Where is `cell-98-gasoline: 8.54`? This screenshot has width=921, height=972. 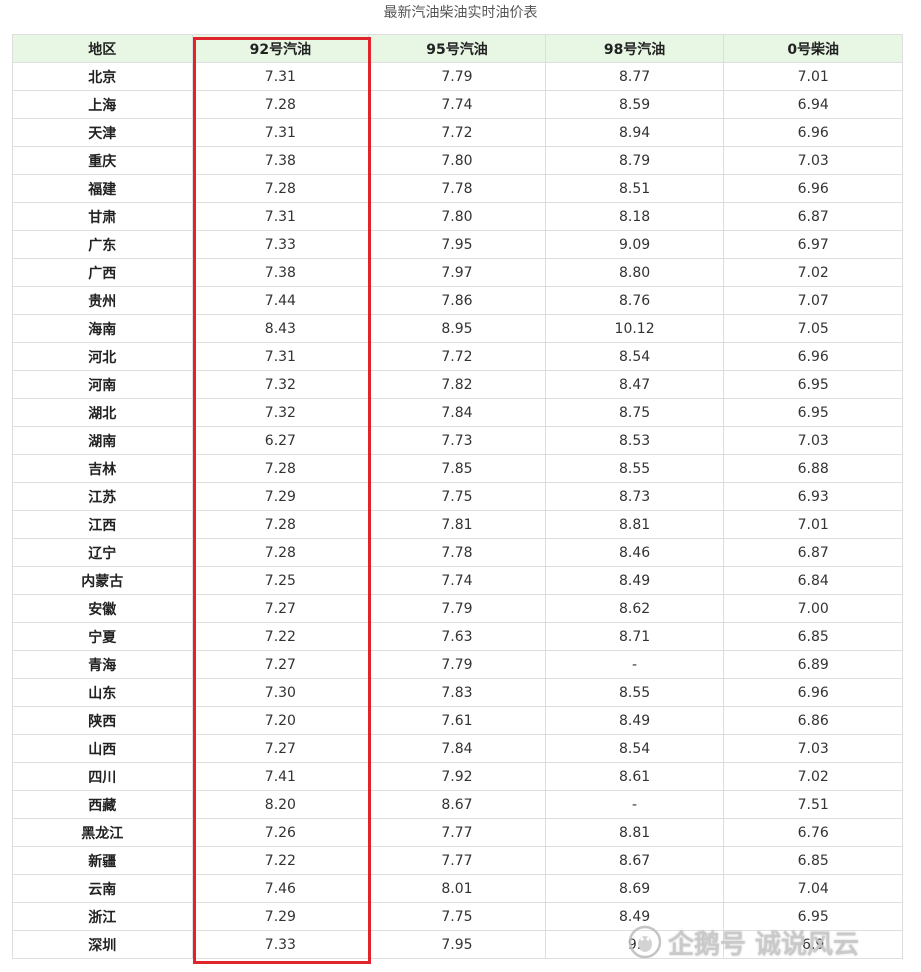
cell-98-gasoline: 8.54 is located at coordinates (634, 748).